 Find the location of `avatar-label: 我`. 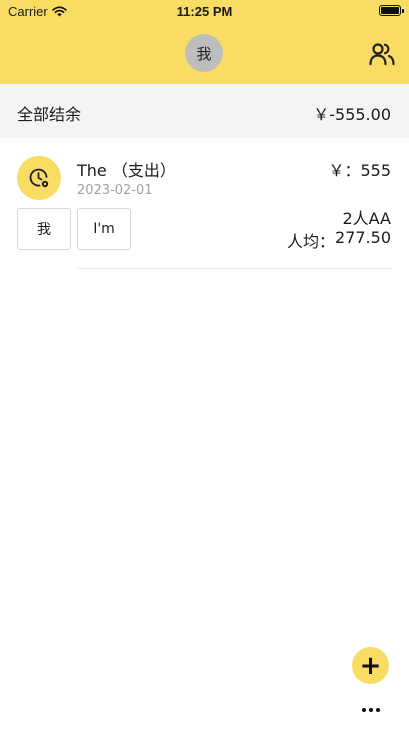

avatar-label: 我 is located at coordinates (204, 53).